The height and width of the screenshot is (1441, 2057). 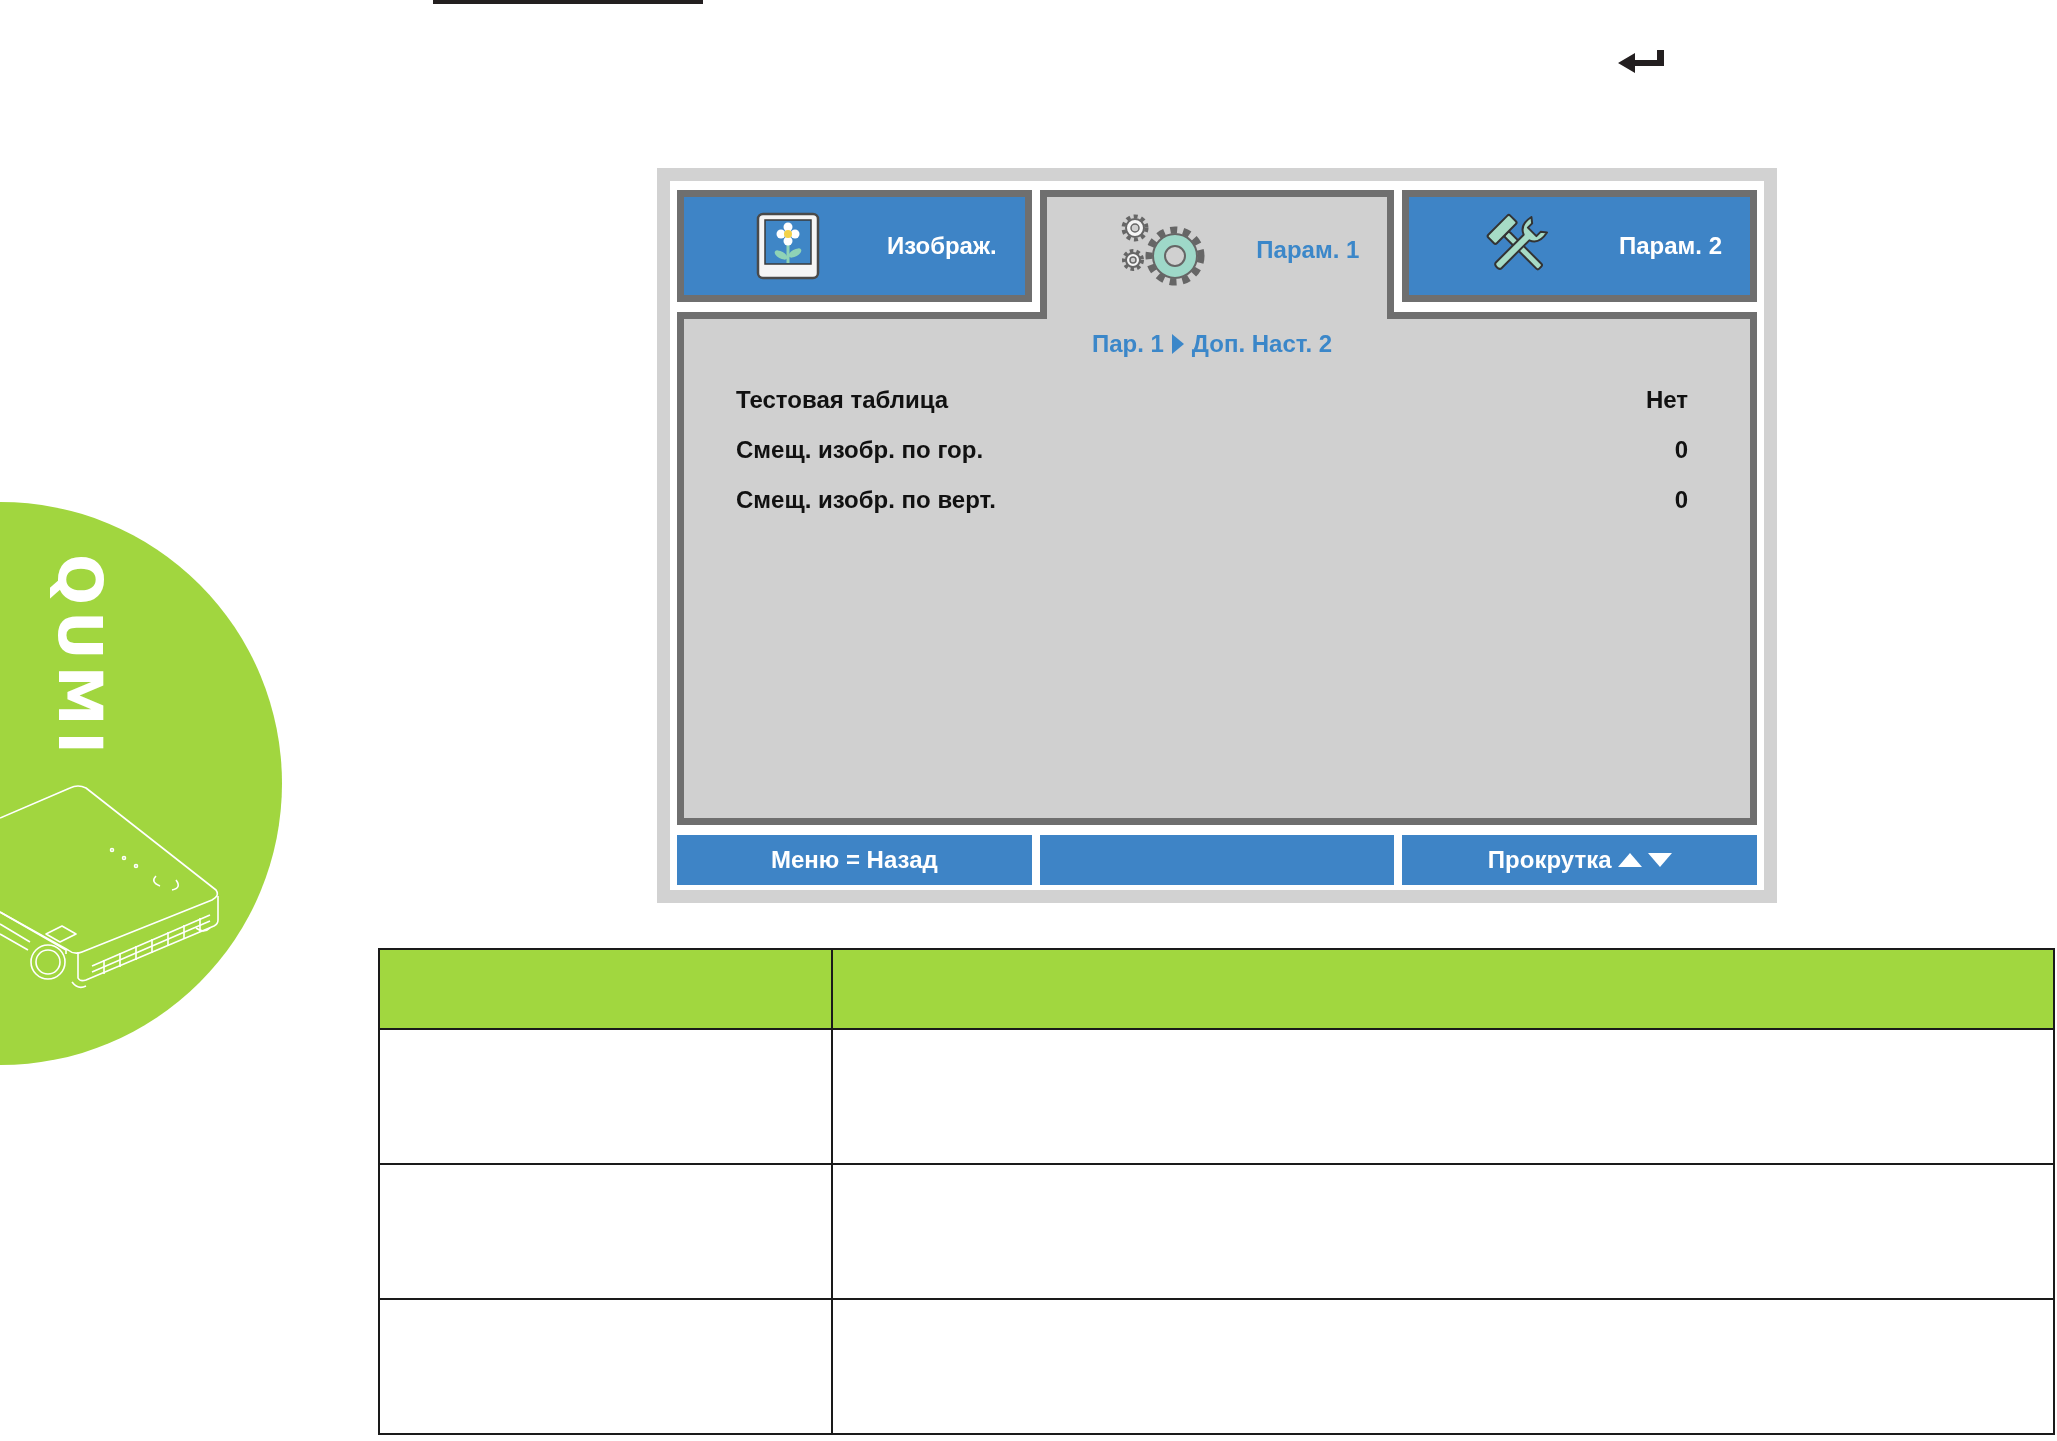 I want to click on menu-tab: Парам. 2, so click(x=1579, y=246).